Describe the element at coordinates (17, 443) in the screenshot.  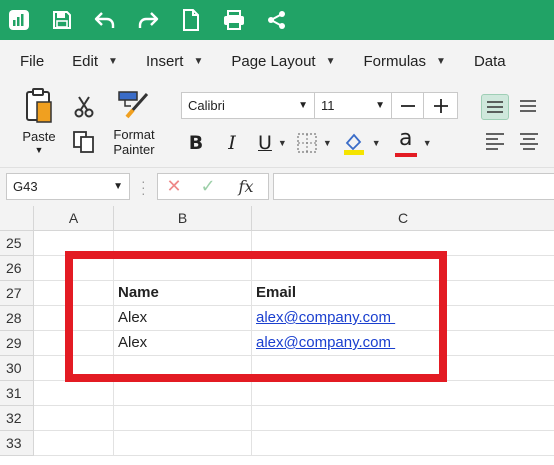
I see `row-header: 33` at that location.